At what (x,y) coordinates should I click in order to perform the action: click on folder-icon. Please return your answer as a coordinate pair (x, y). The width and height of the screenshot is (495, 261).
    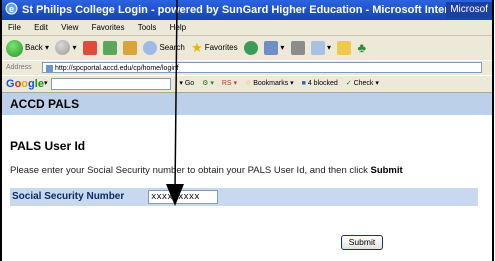
    Looking at the image, I should click on (344, 47).